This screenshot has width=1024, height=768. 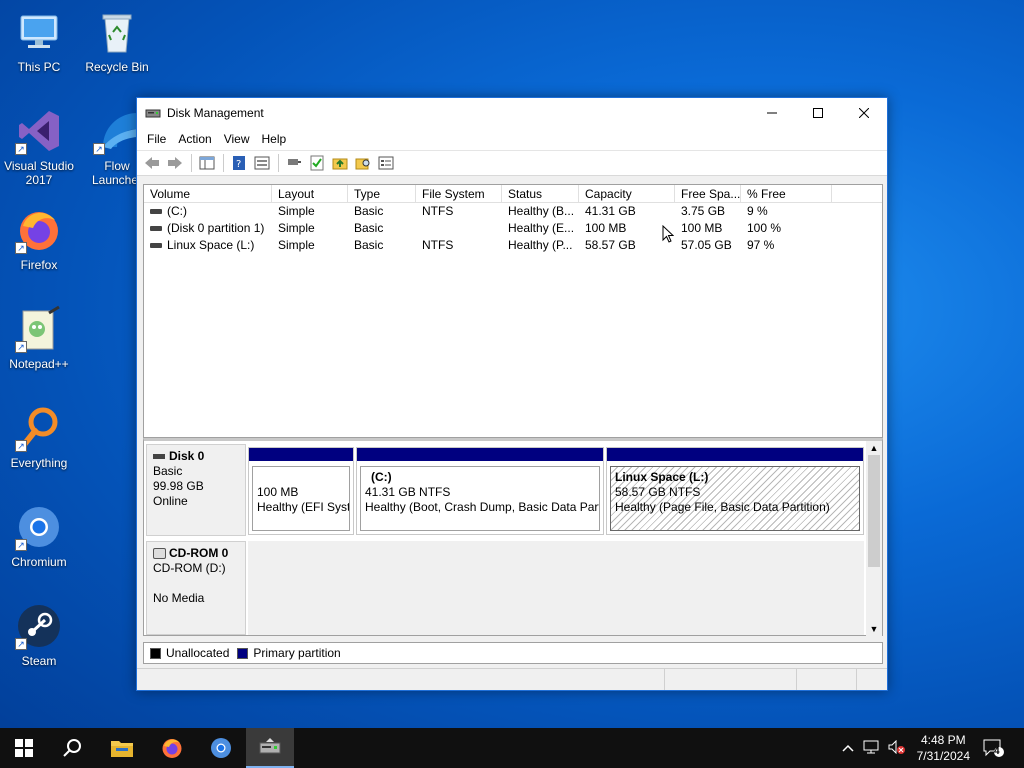 I want to click on properties-view-button, so click(x=262, y=163).